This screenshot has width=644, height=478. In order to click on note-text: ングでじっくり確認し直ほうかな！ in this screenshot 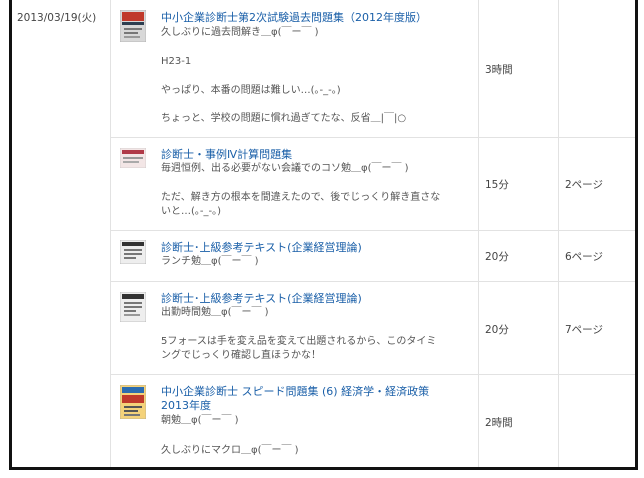, I will do `click(241, 355)`.